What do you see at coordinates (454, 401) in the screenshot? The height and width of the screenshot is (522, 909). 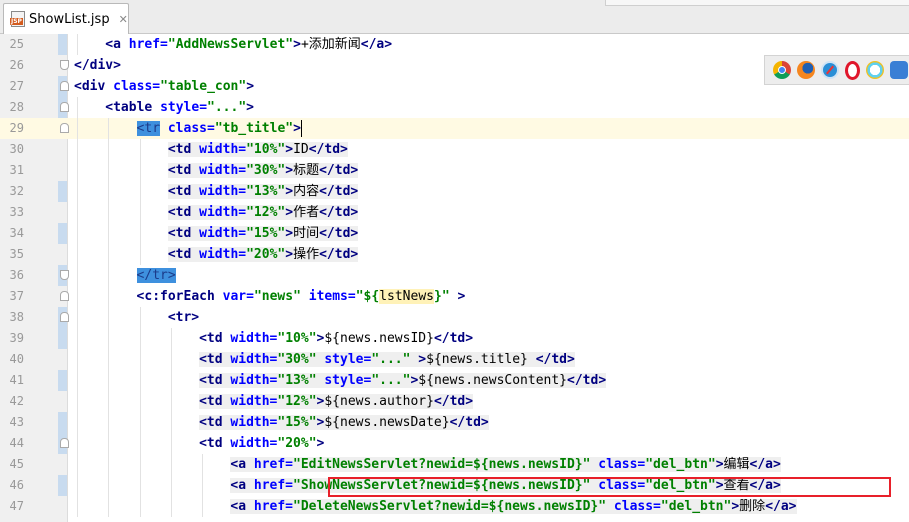 I see `code-line-42: 42 <td width="12%">${news.author}</td>` at bounding box center [454, 401].